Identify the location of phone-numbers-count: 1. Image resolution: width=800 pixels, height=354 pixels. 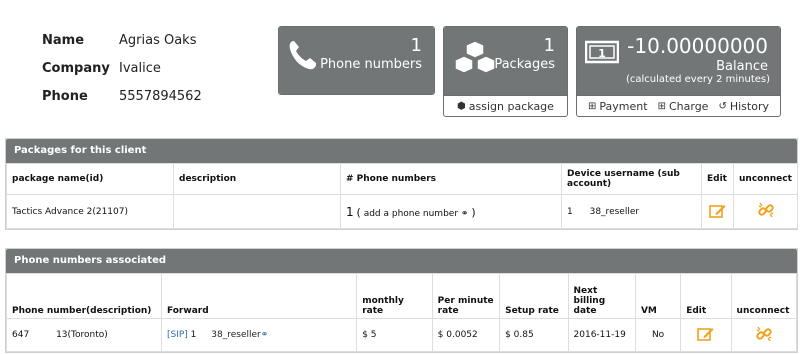
(416, 45).